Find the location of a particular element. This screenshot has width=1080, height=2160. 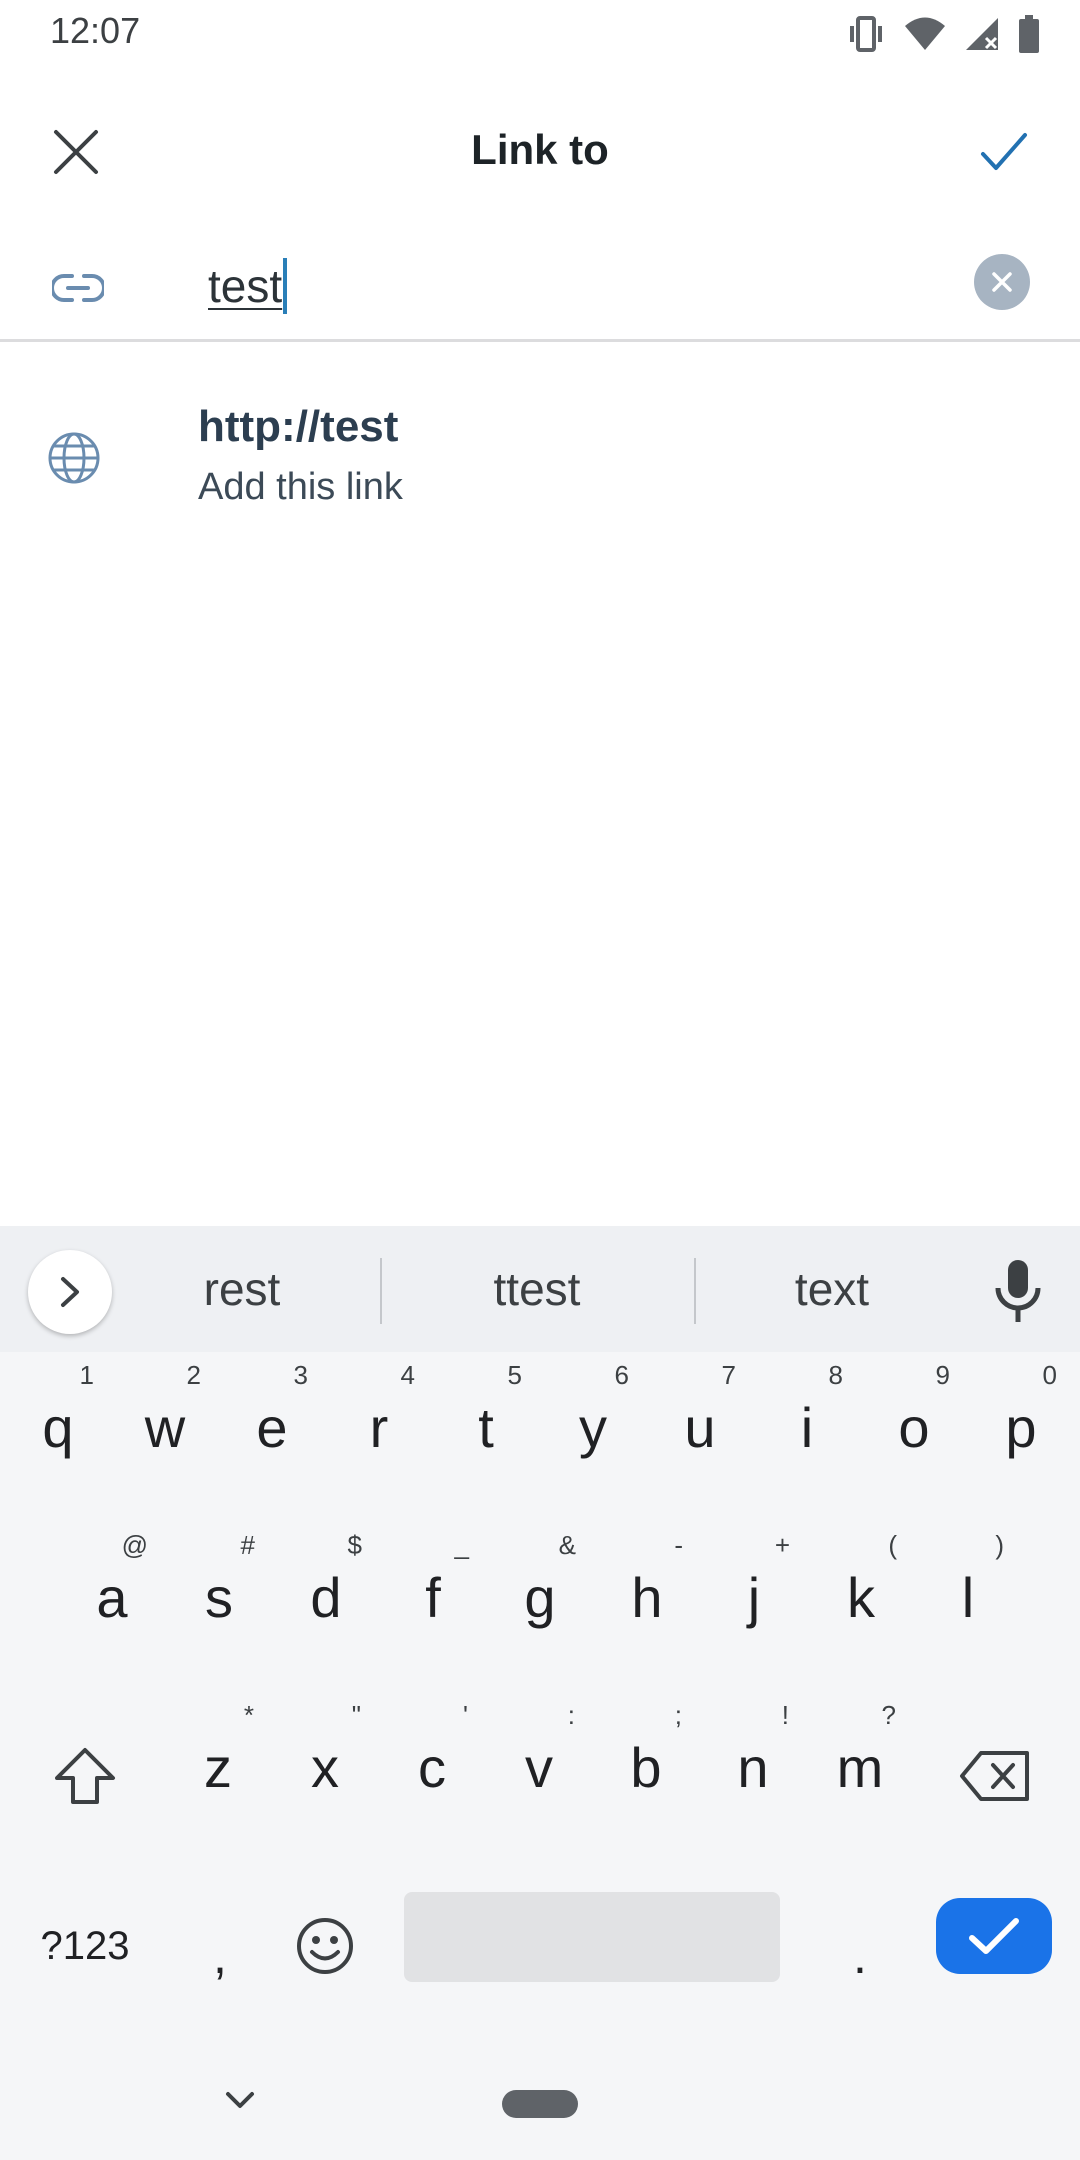

key-l: ) l is located at coordinates (968, 1586).